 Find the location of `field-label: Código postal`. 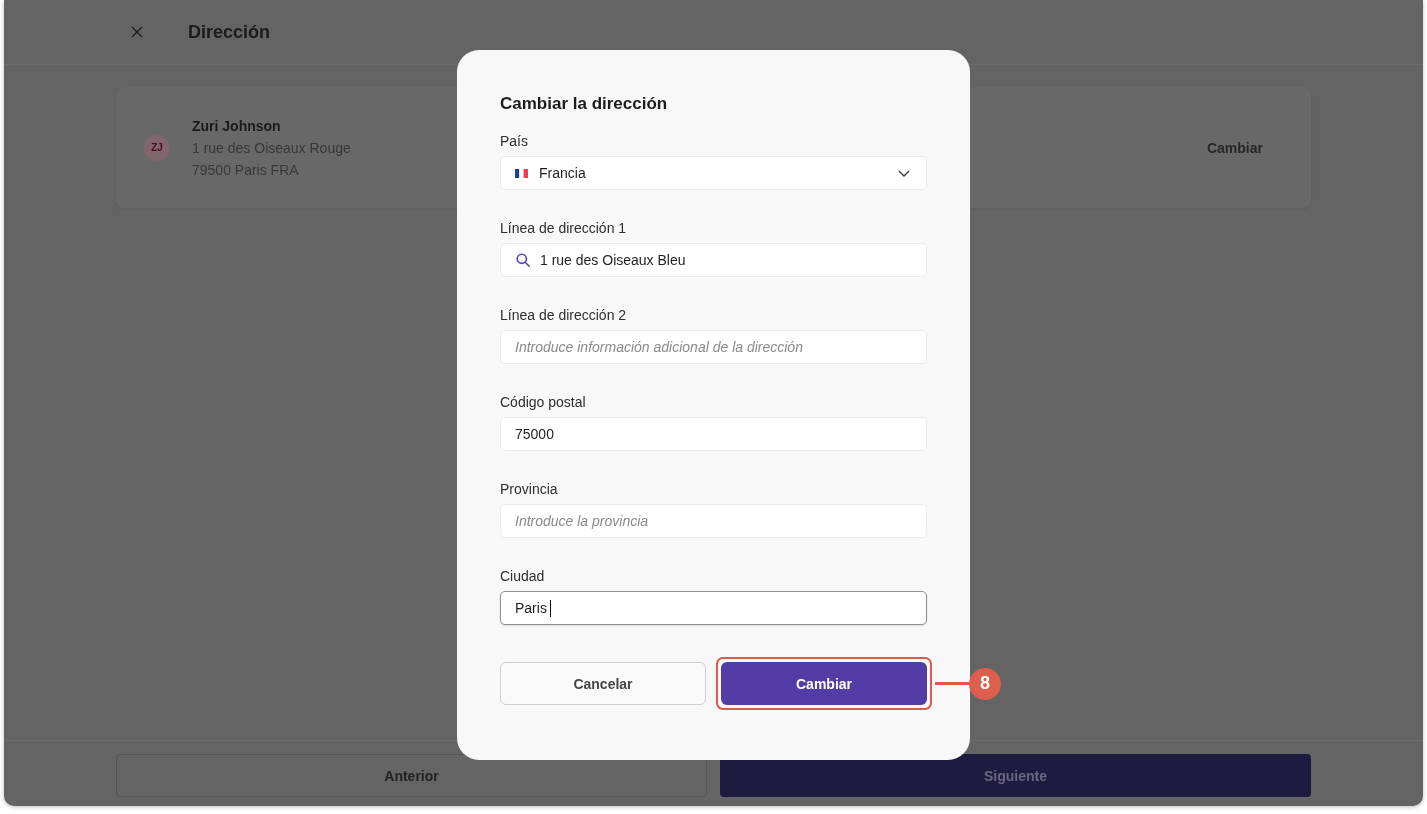

field-label: Código postal is located at coordinates (543, 402).